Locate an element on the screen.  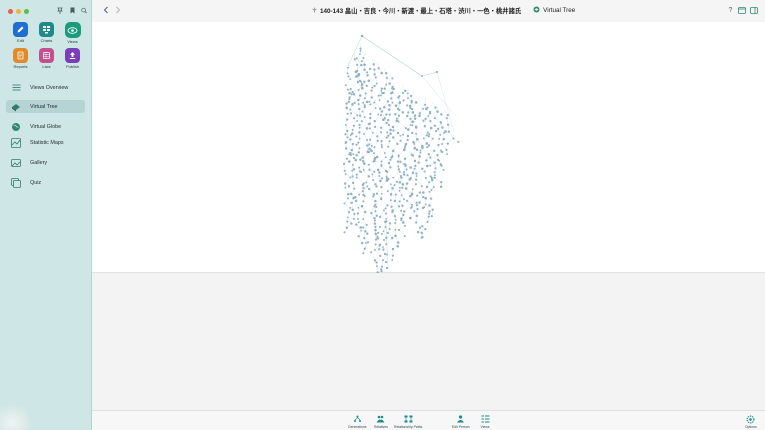
lists-mode-button: Lists is located at coordinates (46, 58).